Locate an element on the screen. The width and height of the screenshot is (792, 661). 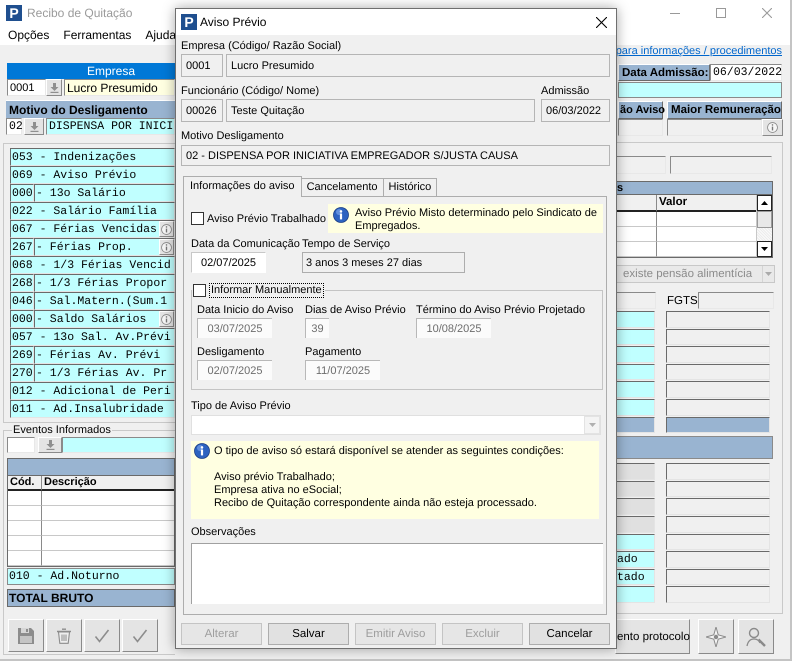
field-label: Observações is located at coordinates (224, 532).